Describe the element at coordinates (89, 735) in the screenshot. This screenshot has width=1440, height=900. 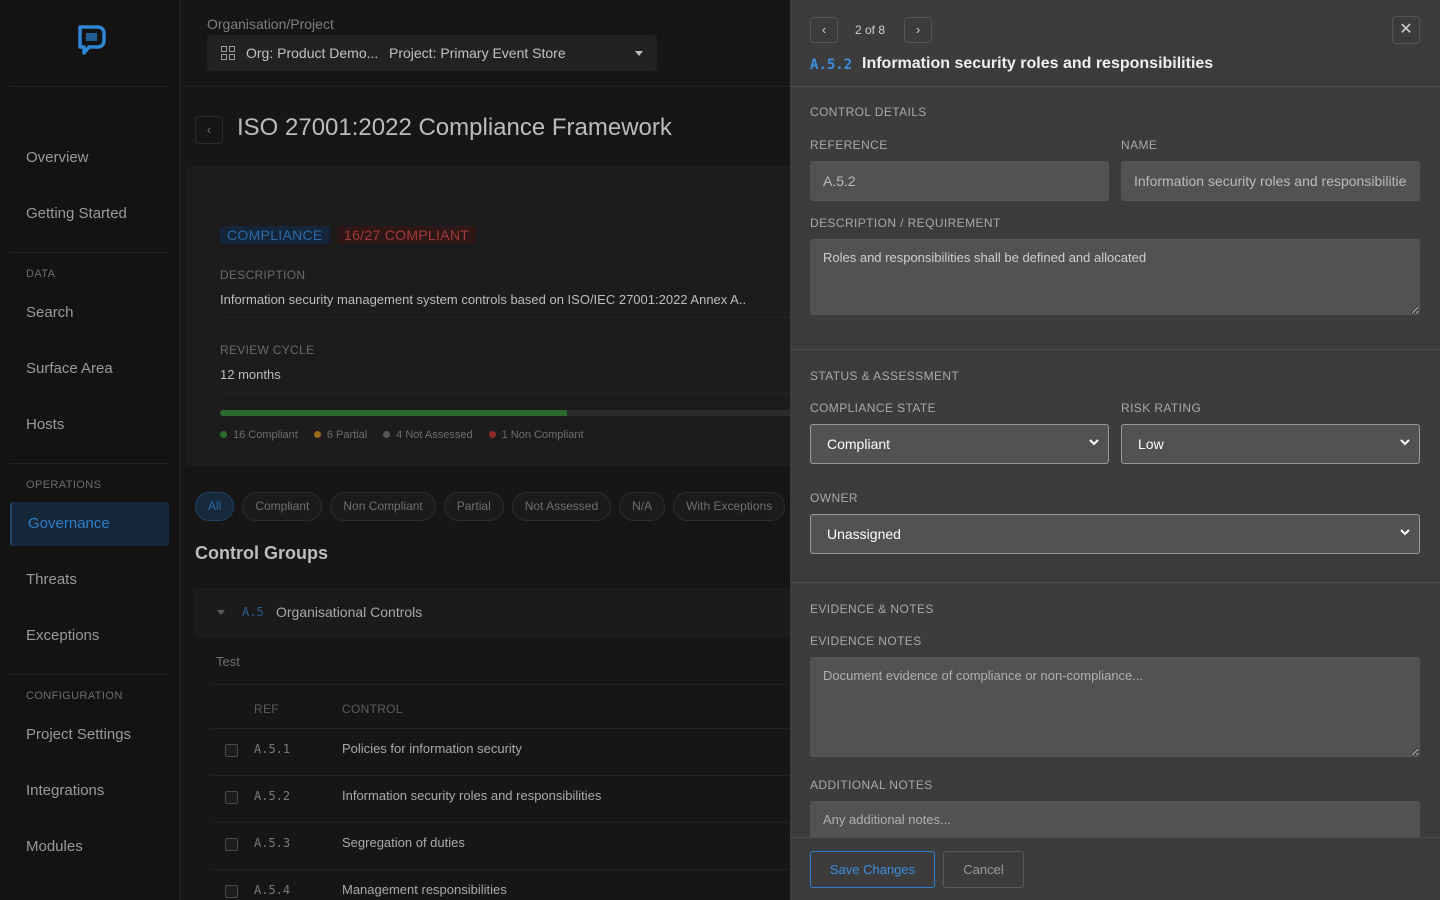
I see `sidebar-item-project-settings: Project Settings` at that location.